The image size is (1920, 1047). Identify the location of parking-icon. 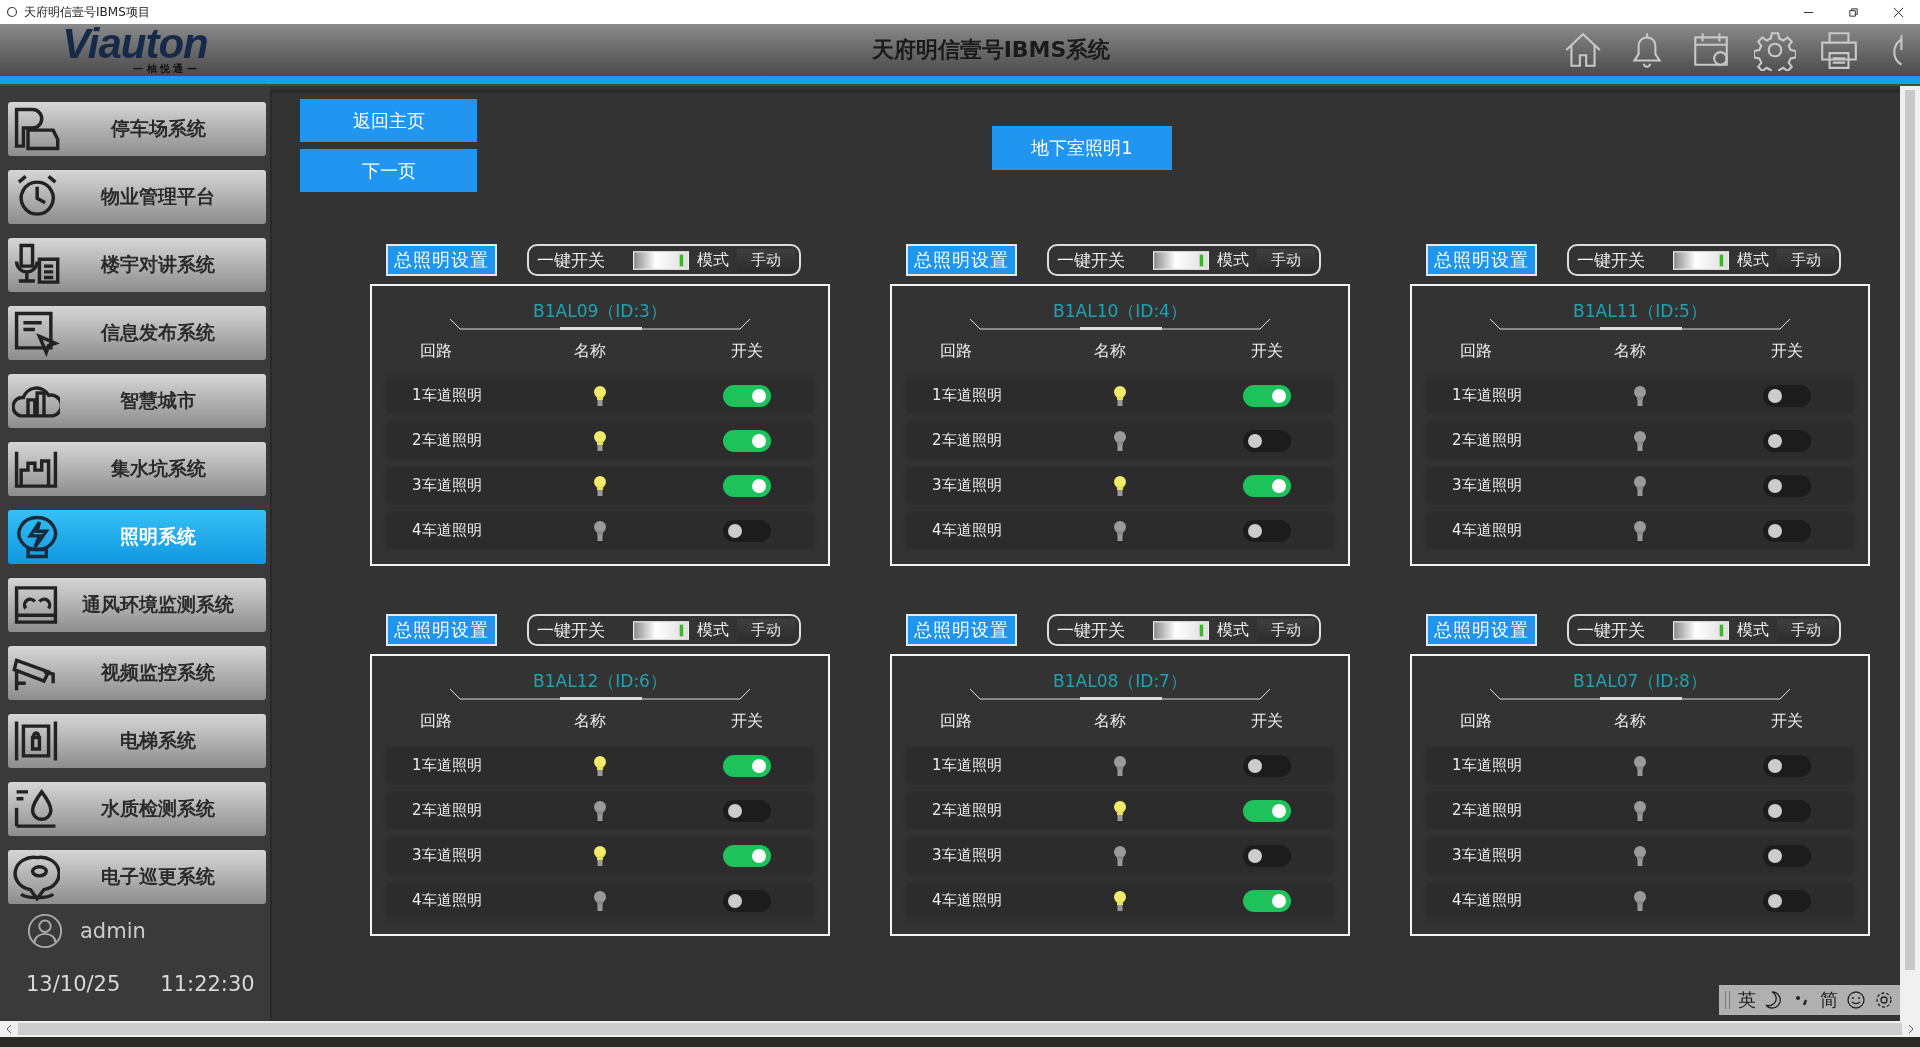
(36, 129).